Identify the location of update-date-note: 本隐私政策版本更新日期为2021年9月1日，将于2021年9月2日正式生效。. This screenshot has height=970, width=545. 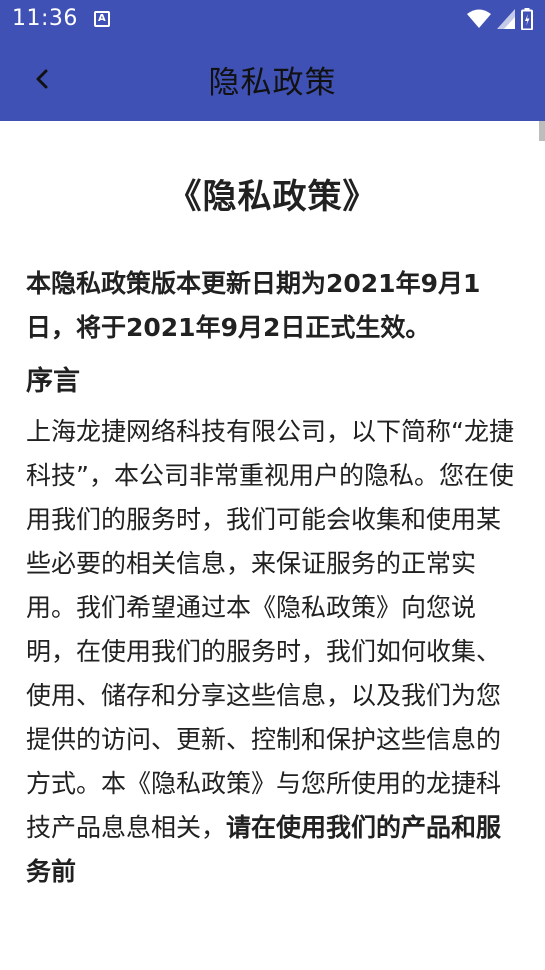
(253, 305).